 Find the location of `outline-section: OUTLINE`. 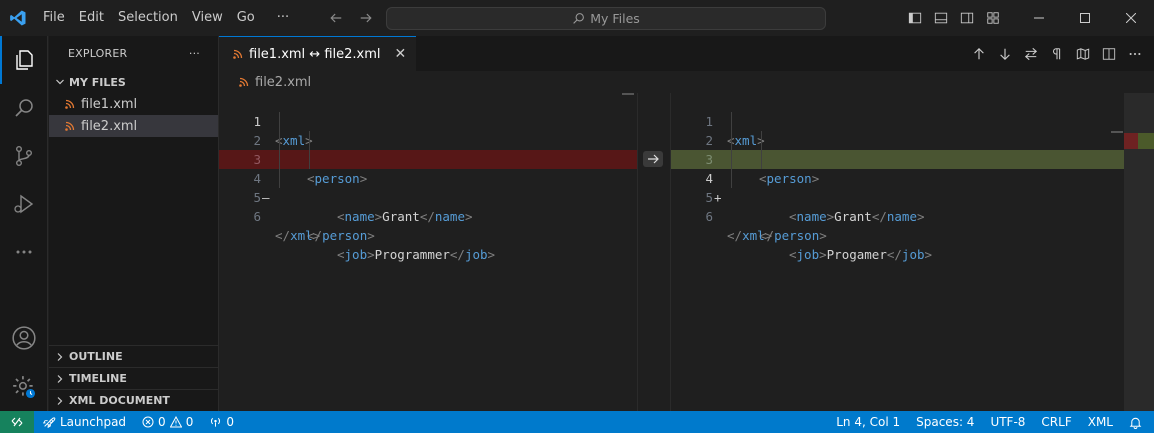

outline-section: OUTLINE is located at coordinates (133, 356).